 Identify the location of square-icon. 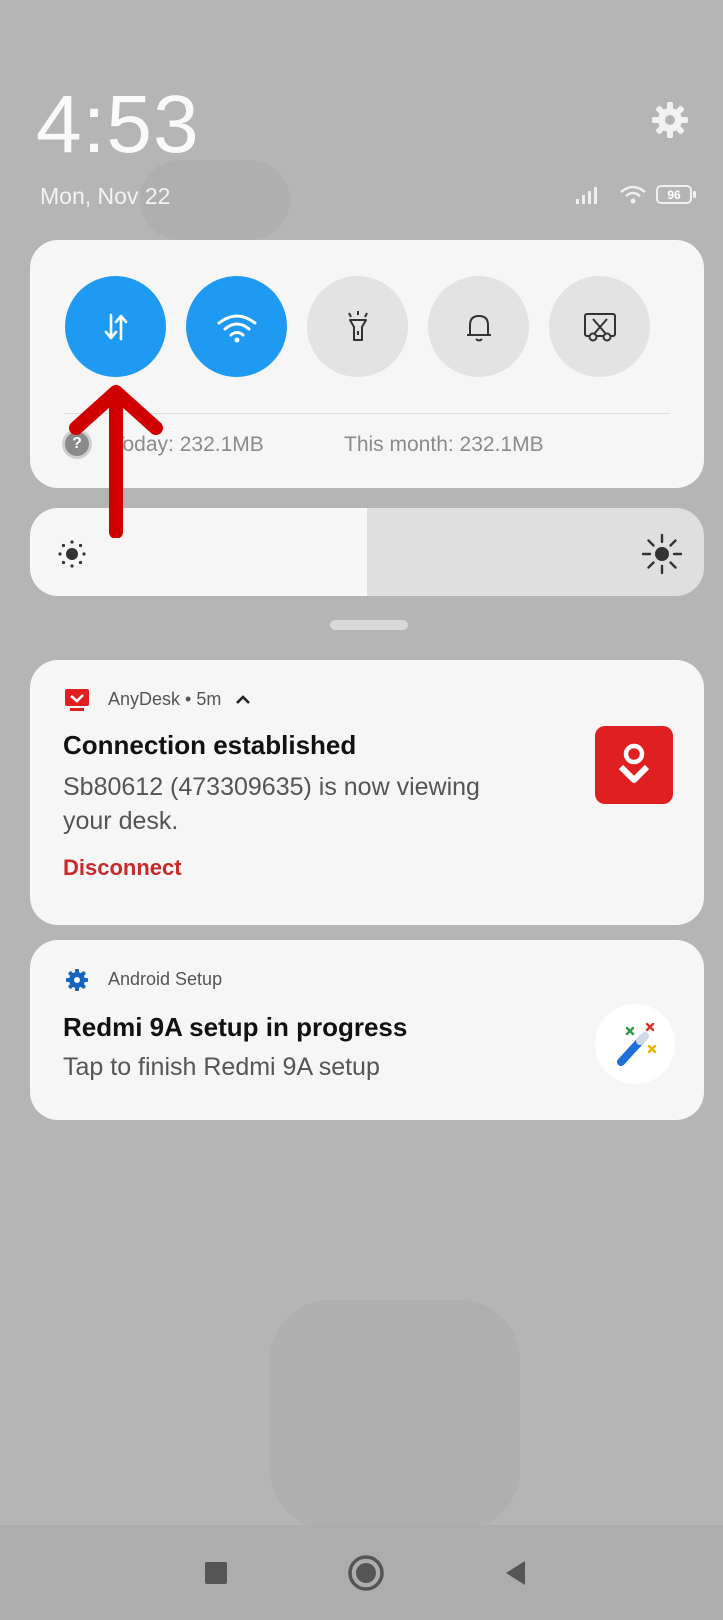
(216, 1573).